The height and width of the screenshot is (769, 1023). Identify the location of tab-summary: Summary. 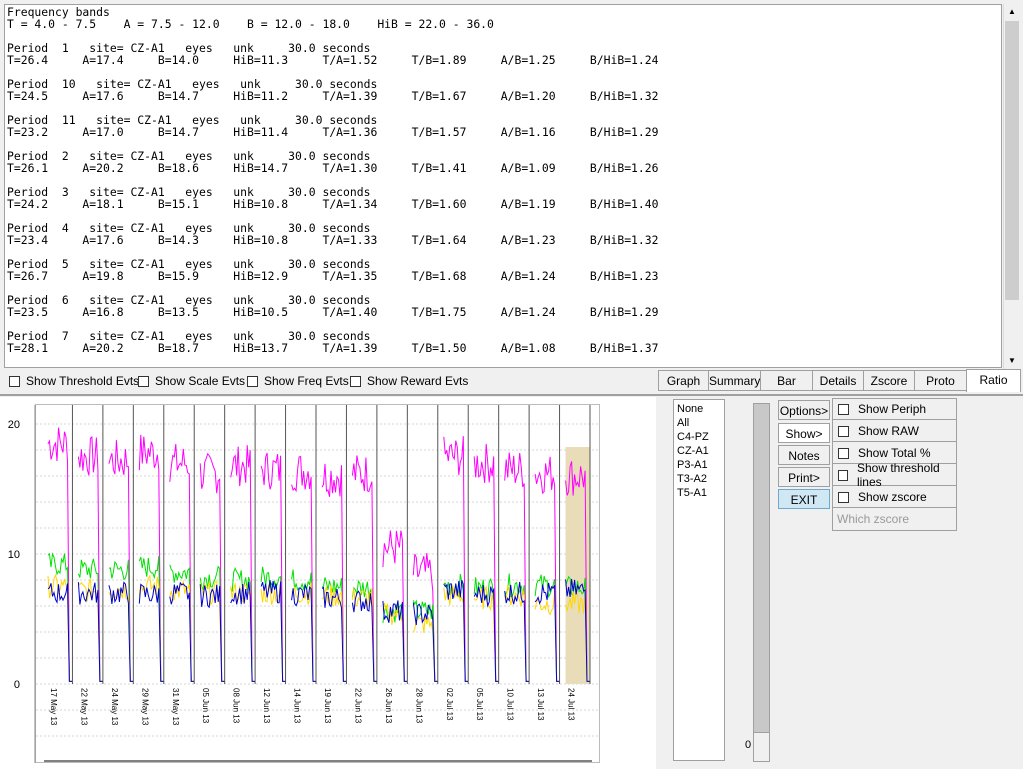
(734, 380).